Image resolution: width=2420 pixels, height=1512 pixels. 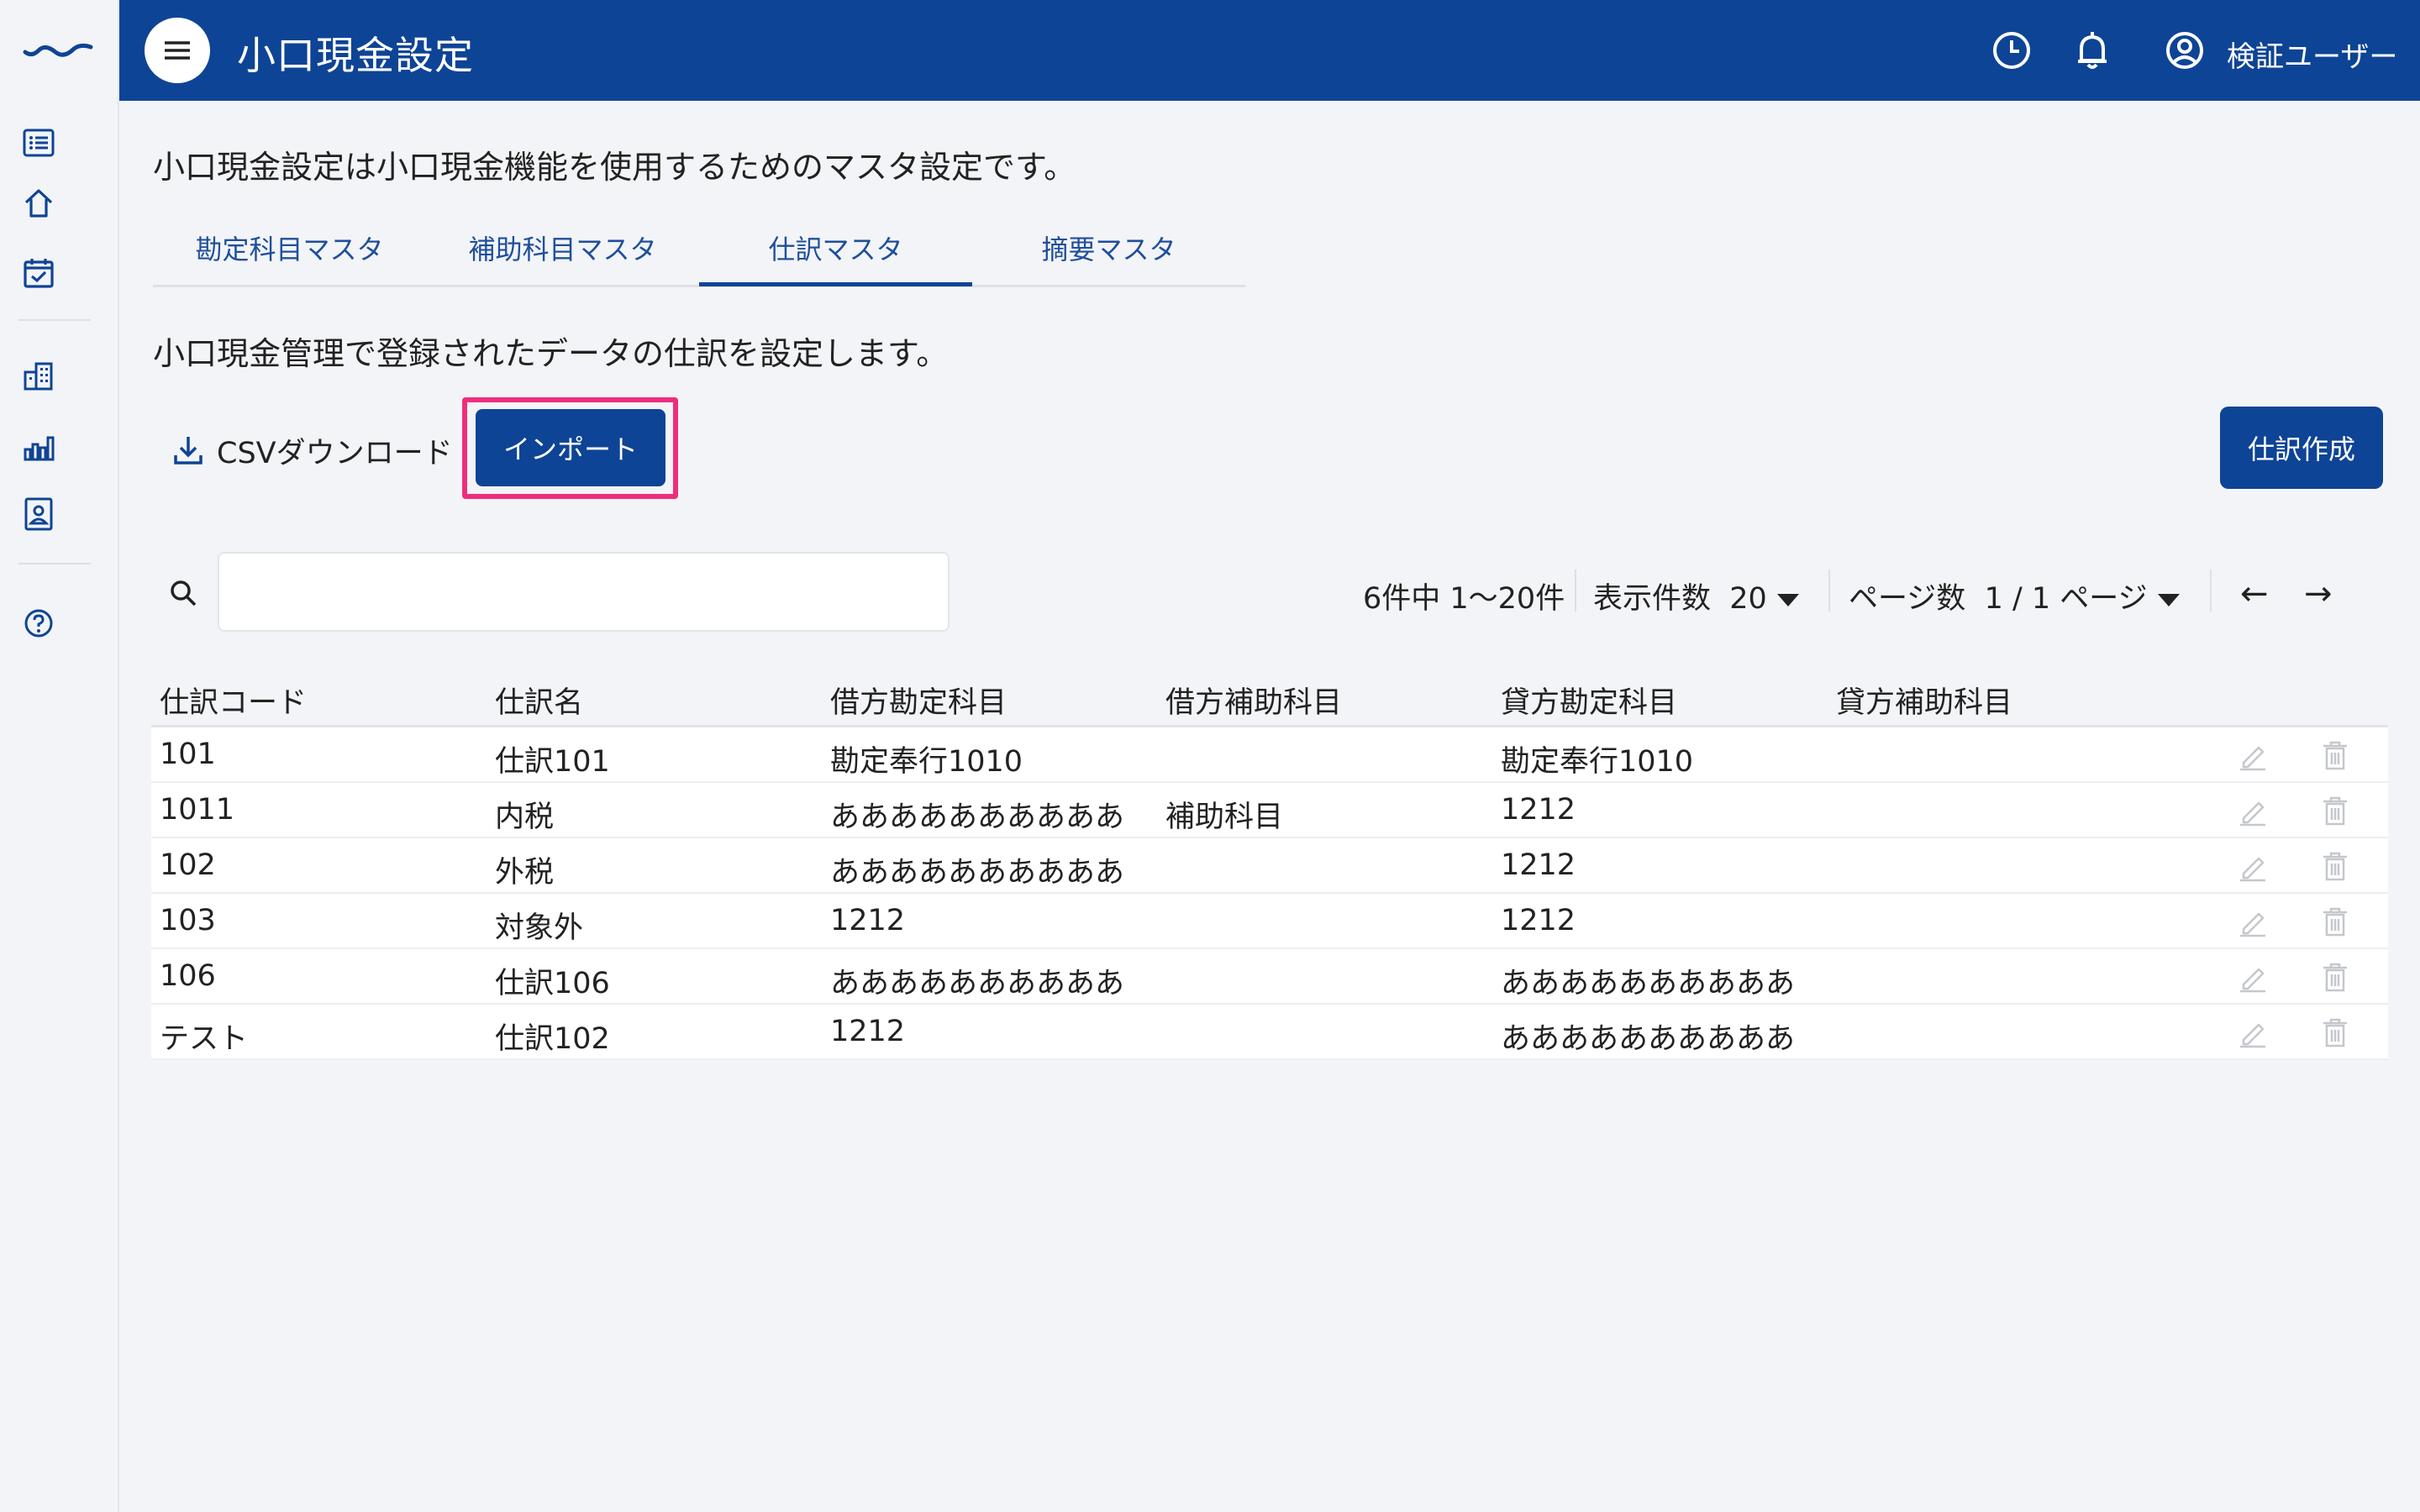 What do you see at coordinates (1269, 50) in the screenshot?
I see `app-header: 小口現金設定 検証ユーザー` at bounding box center [1269, 50].